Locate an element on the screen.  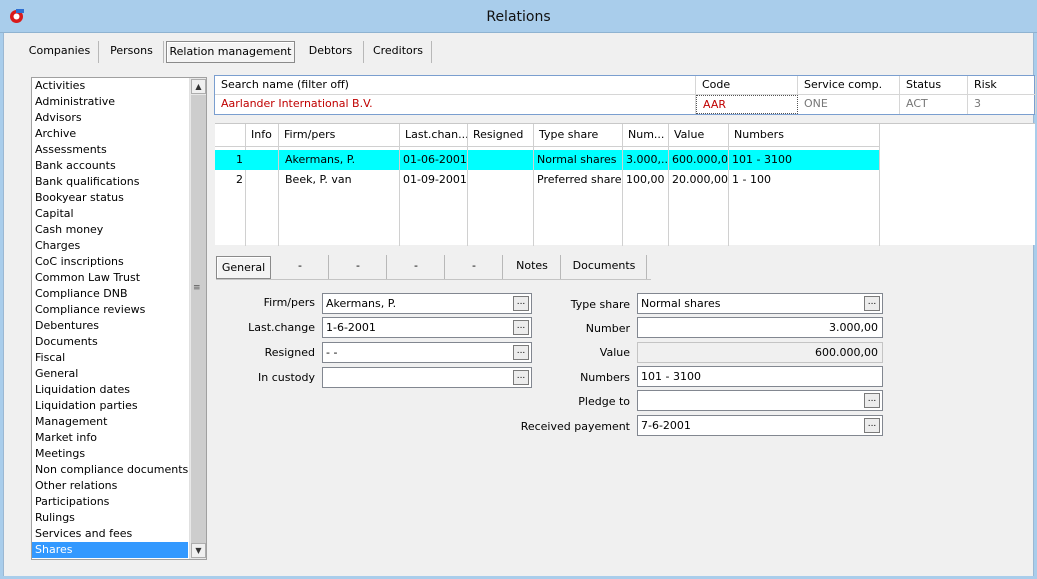
subtab-general: General is located at coordinates (243, 267).